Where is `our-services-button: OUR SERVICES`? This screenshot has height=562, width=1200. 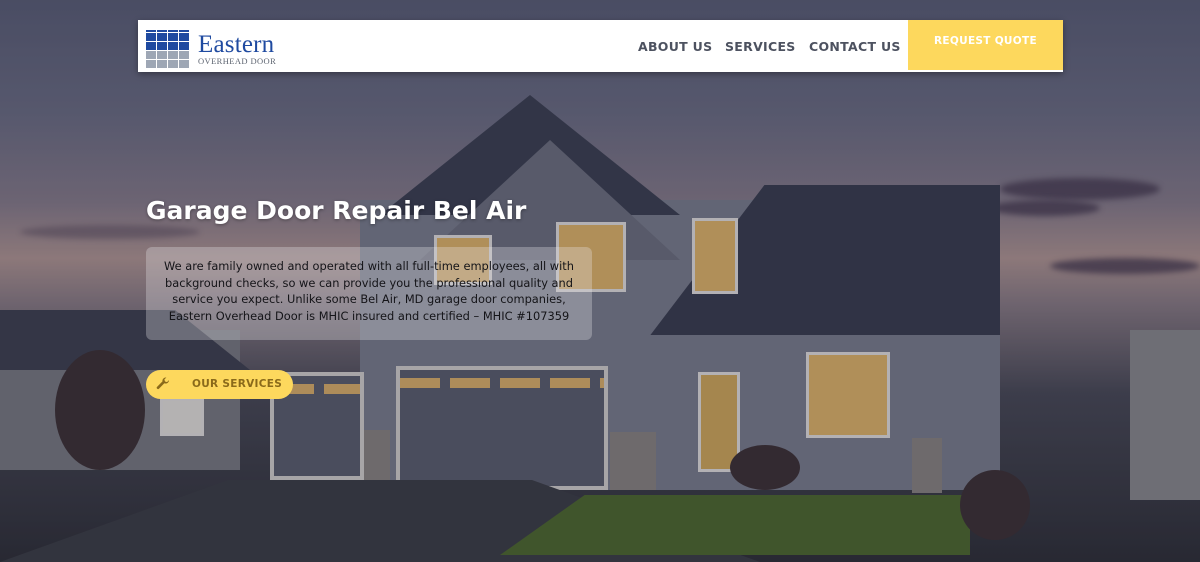
our-services-button: OUR SERVICES is located at coordinates (219, 384).